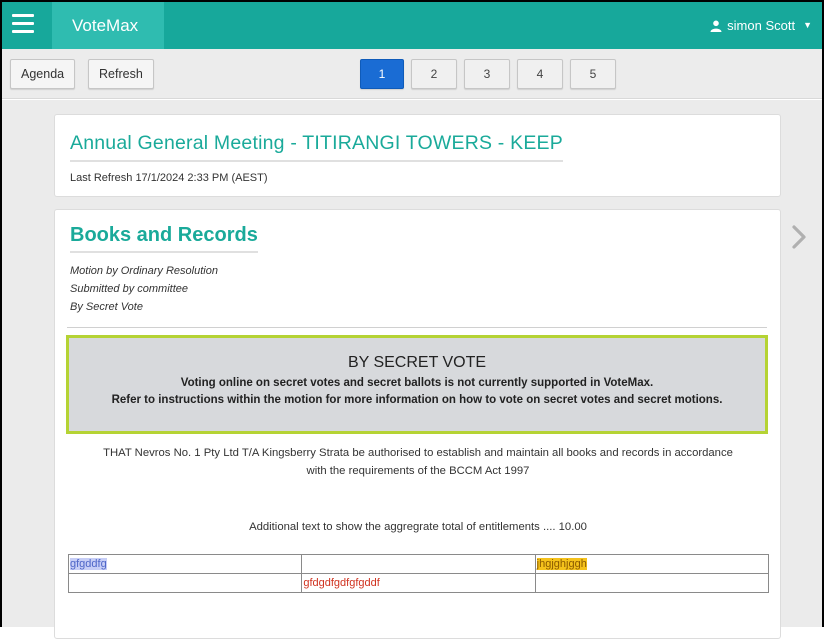 The width and height of the screenshot is (824, 639). I want to click on page-button-1: 1, so click(382, 74).